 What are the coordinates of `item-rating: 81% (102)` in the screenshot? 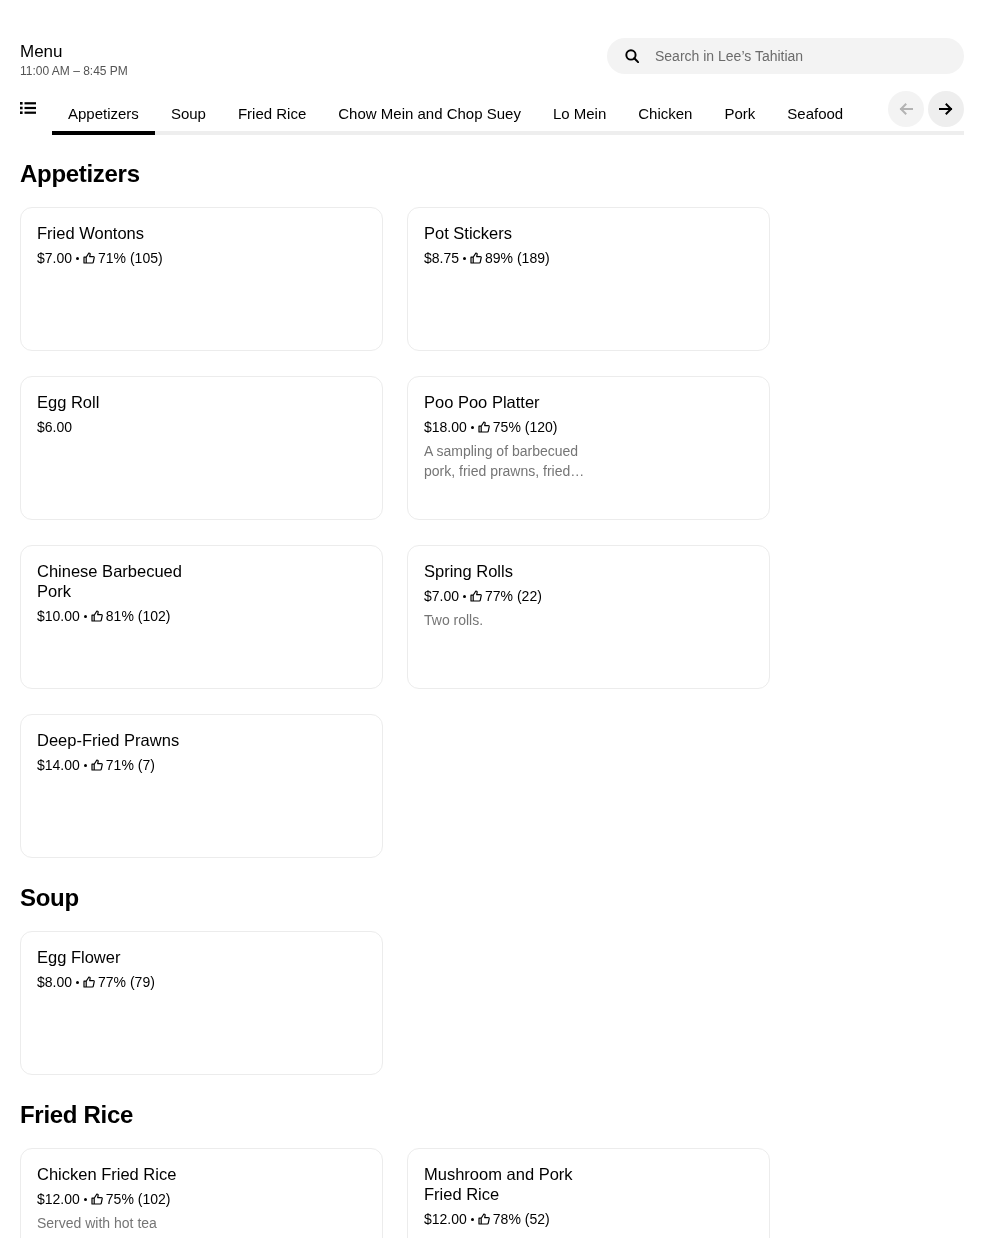 It's located at (138, 616).